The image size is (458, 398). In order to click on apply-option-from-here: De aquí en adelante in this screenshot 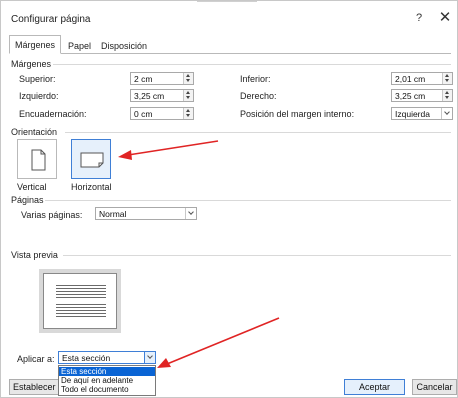, I will do `click(107, 380)`.